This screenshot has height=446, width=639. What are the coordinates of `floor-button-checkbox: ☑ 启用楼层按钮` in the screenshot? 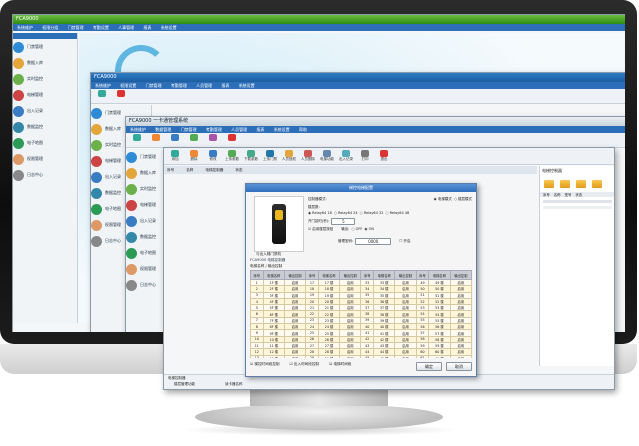 It's located at (320, 229).